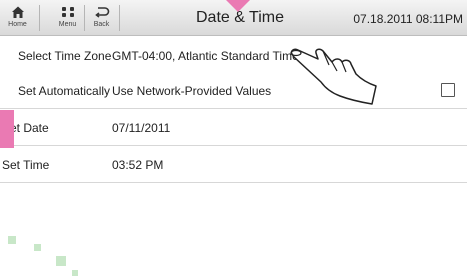 This screenshot has height=278, width=467. What do you see at coordinates (67, 12) in the screenshot?
I see `menu-grid-icon` at bounding box center [67, 12].